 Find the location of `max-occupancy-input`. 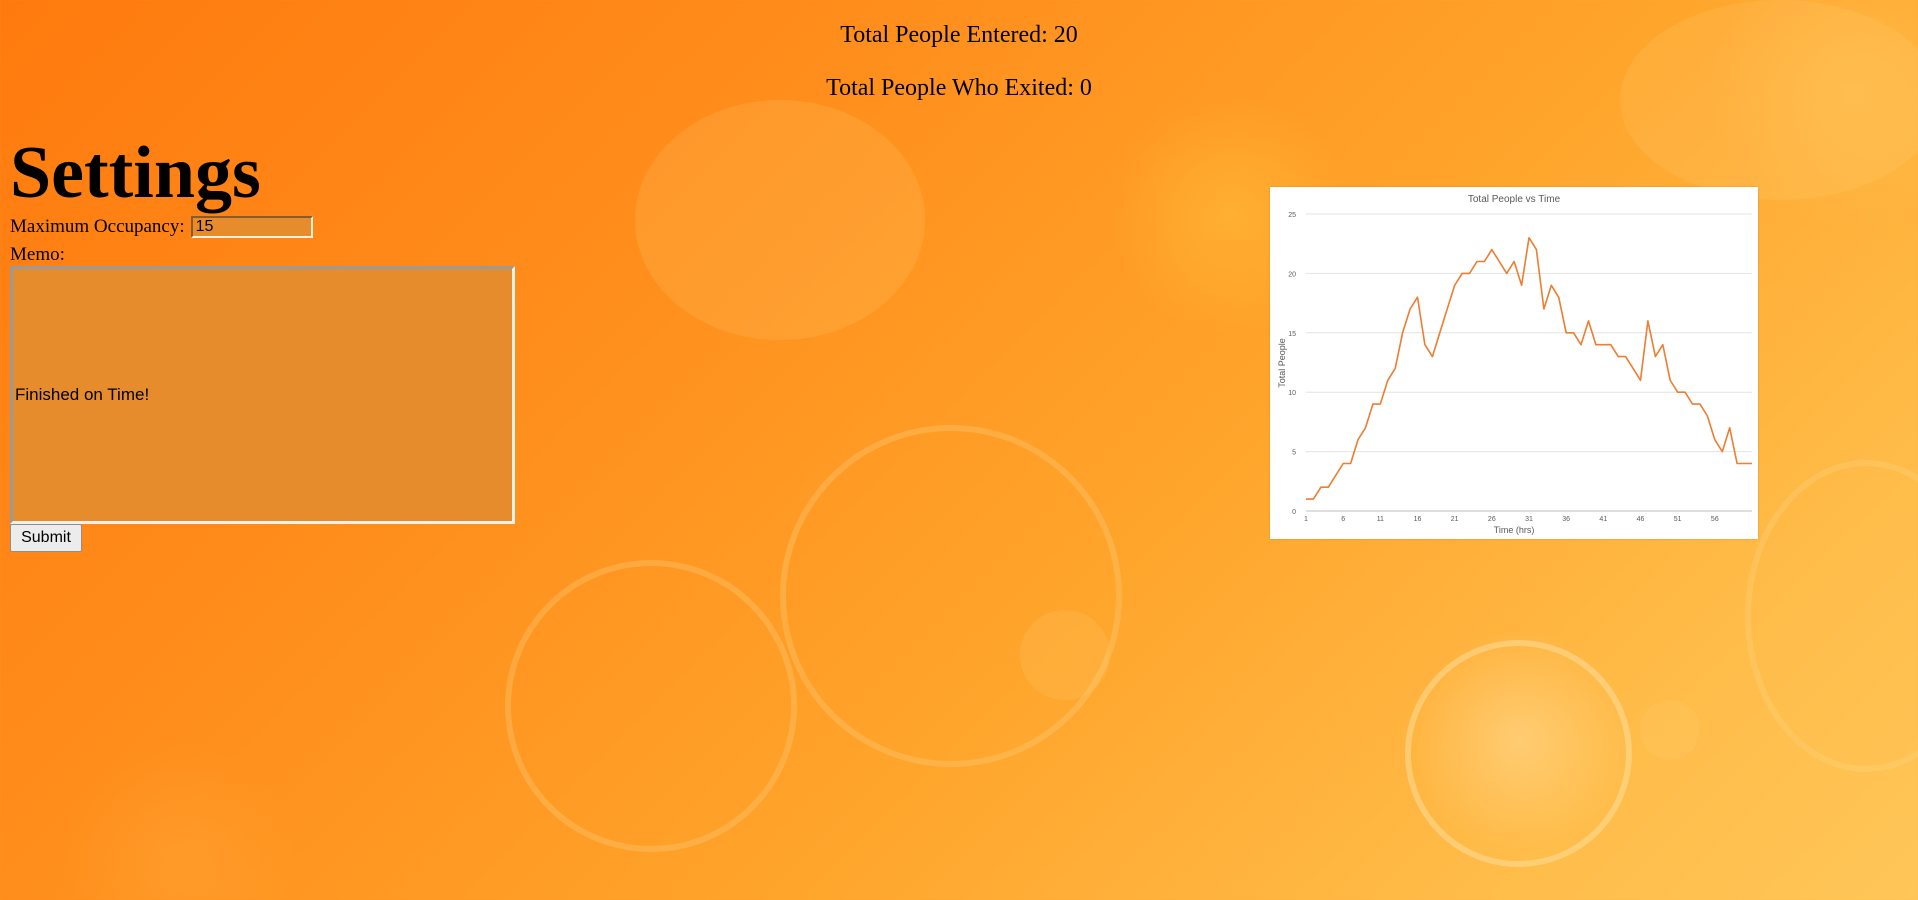

max-occupancy-input is located at coordinates (251, 227).